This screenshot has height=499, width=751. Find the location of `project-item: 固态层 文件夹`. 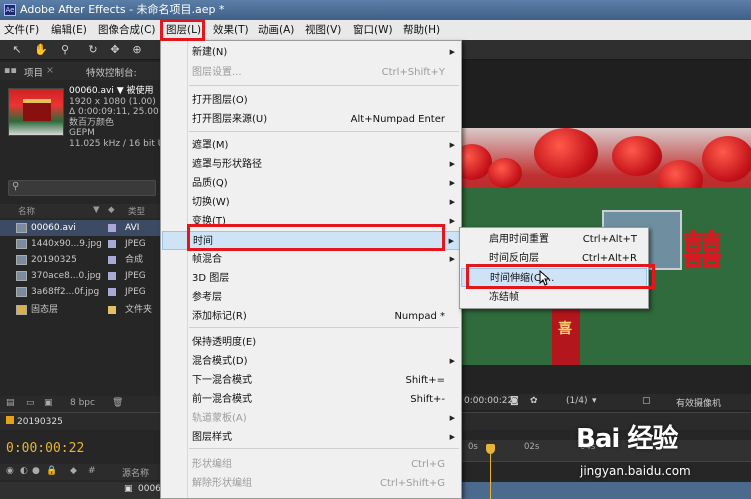

project-item: 固态层 文件夹 is located at coordinates (80, 310).